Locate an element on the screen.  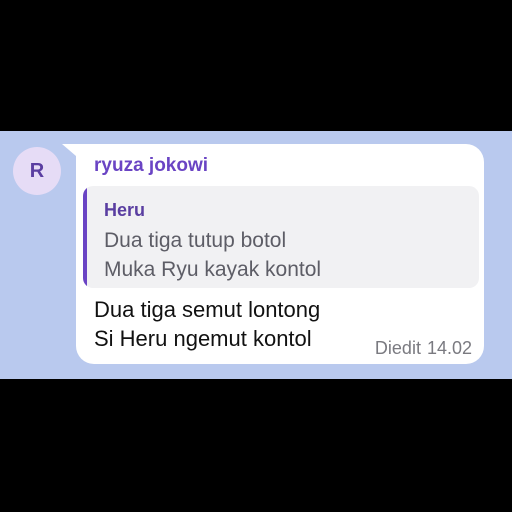
bubble-tail is located at coordinates (69, 150).